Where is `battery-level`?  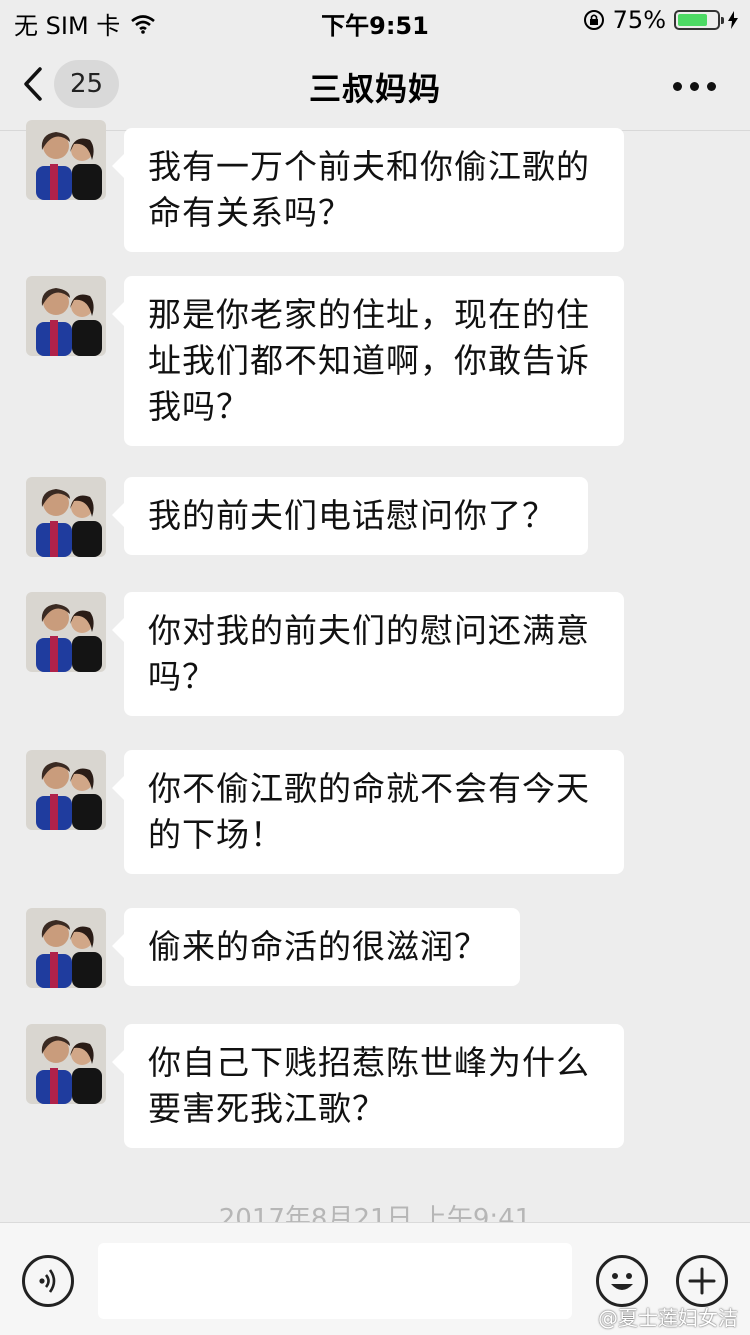
battery-level is located at coordinates (692, 20).